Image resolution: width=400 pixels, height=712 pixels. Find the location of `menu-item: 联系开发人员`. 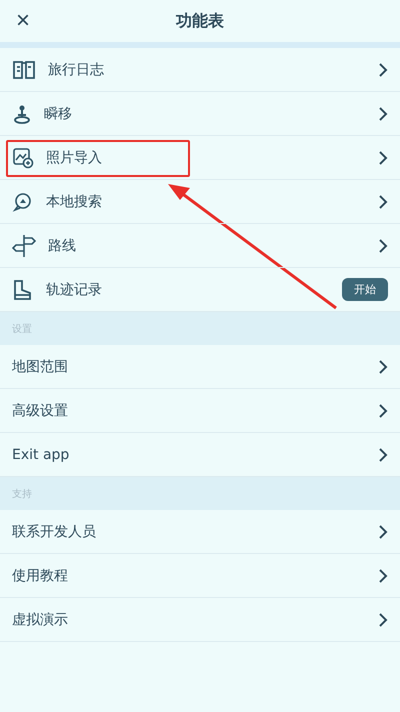

menu-item: 联系开发人员 is located at coordinates (200, 532).